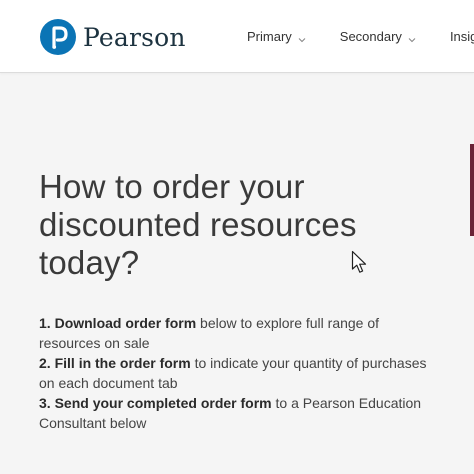 The height and width of the screenshot is (474, 474). Describe the element at coordinates (122, 363) in the screenshot. I see `step-bold: Fill in the order form` at that location.